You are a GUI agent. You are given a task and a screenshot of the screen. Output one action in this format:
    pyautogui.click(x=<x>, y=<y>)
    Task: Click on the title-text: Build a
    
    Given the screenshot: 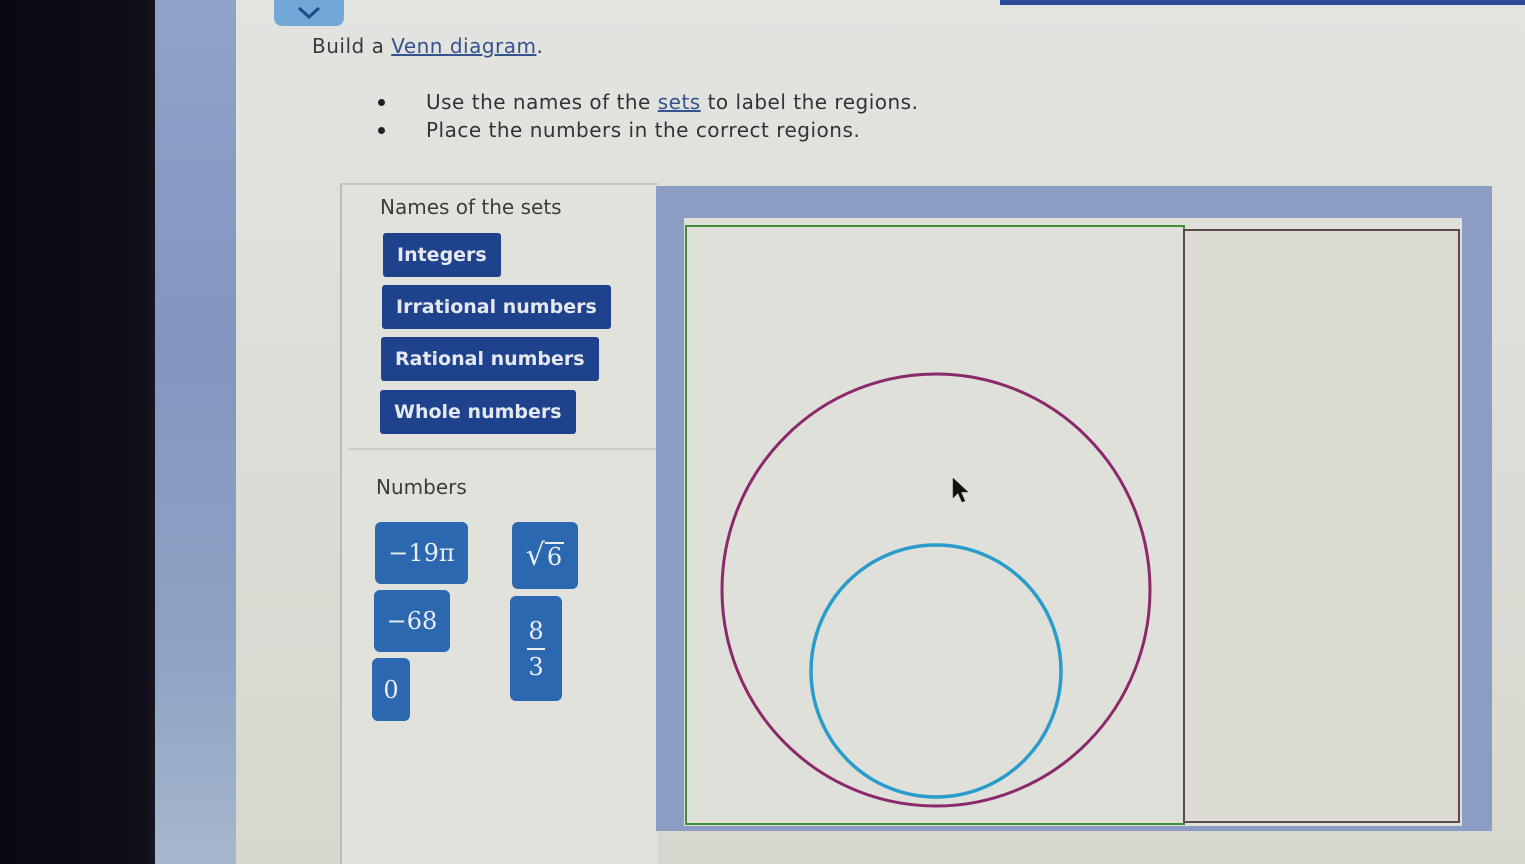 What is the action you would take?
    pyautogui.click(x=352, y=46)
    